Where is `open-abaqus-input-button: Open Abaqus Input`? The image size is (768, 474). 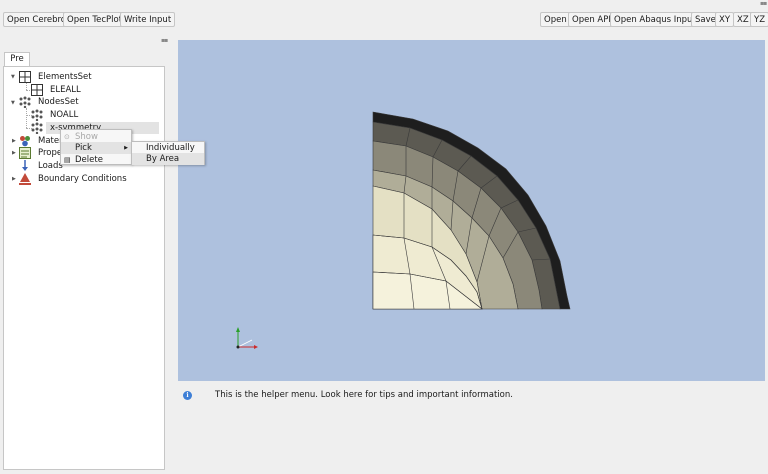 open-abaqus-input-button: Open Abaqus Input is located at coordinates (655, 19).